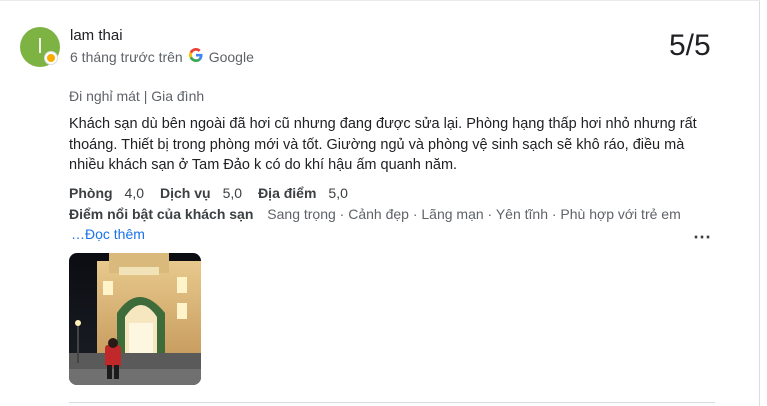  Describe the element at coordinates (216, 193) in the screenshot. I see `ratings-row: Phòng 4,0 Dịch vụ 5,0 Địa điểm 5,0` at that location.